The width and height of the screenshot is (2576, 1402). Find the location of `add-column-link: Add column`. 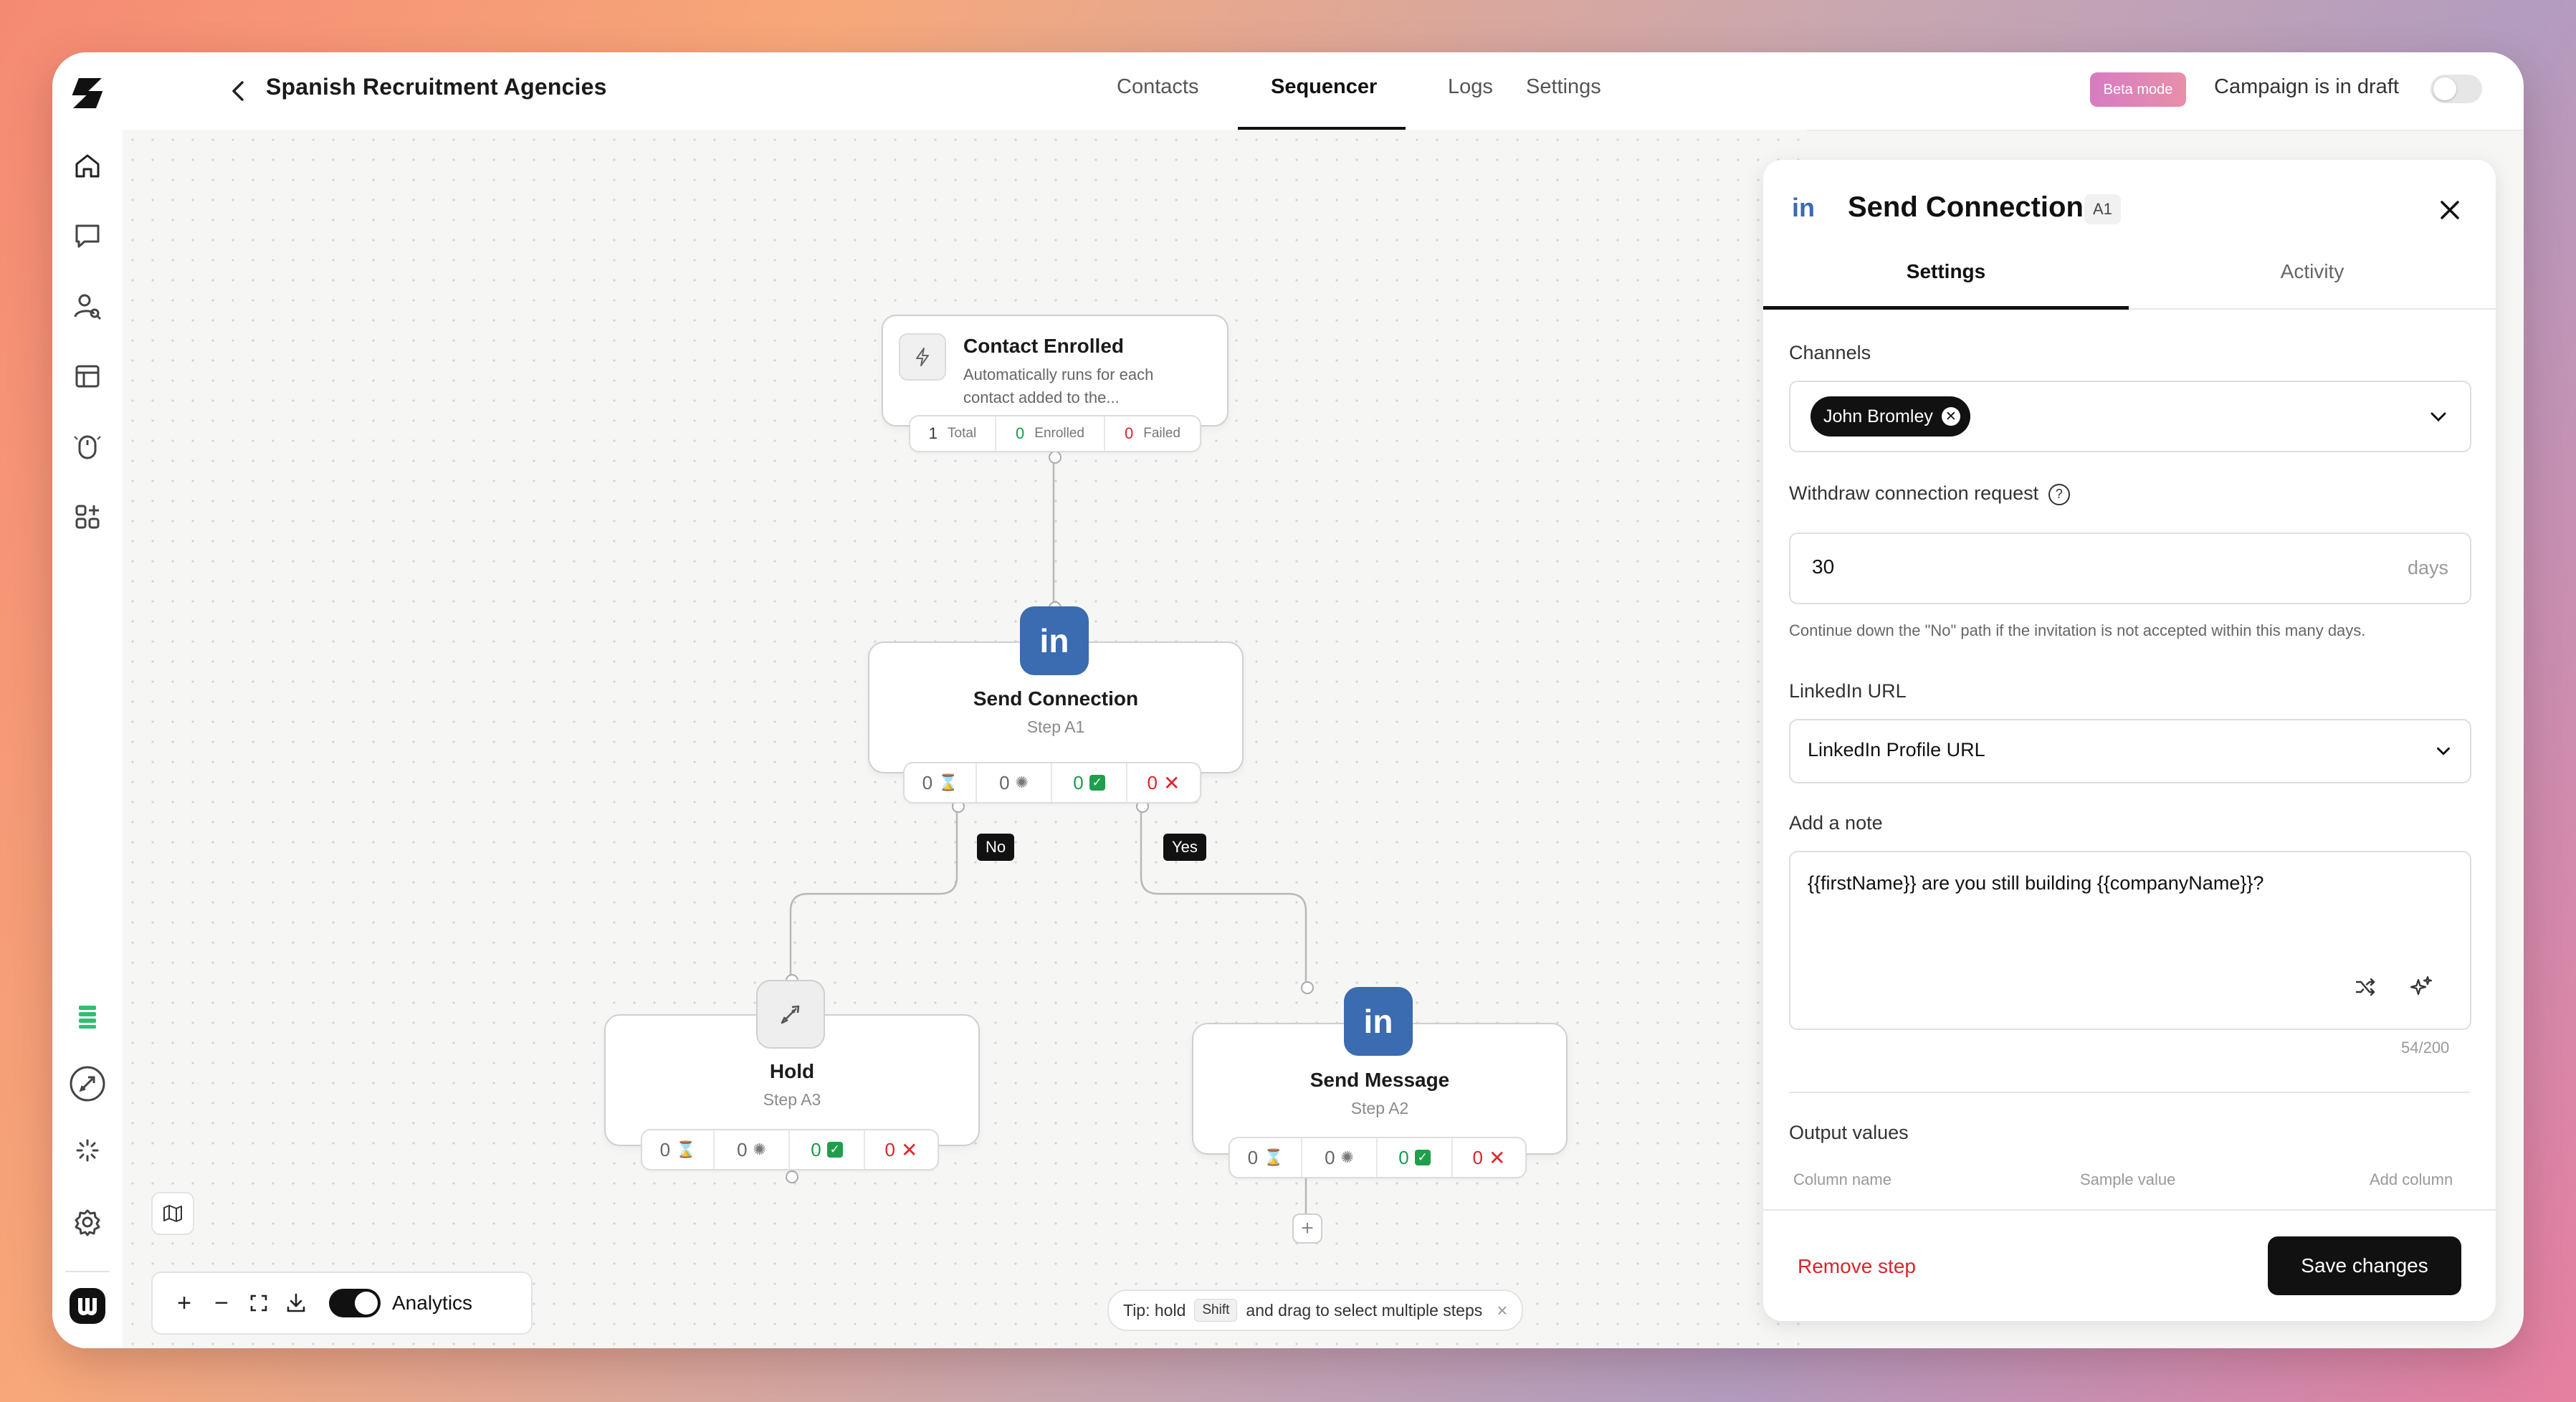

add-column-link: Add column is located at coordinates (2411, 1180).